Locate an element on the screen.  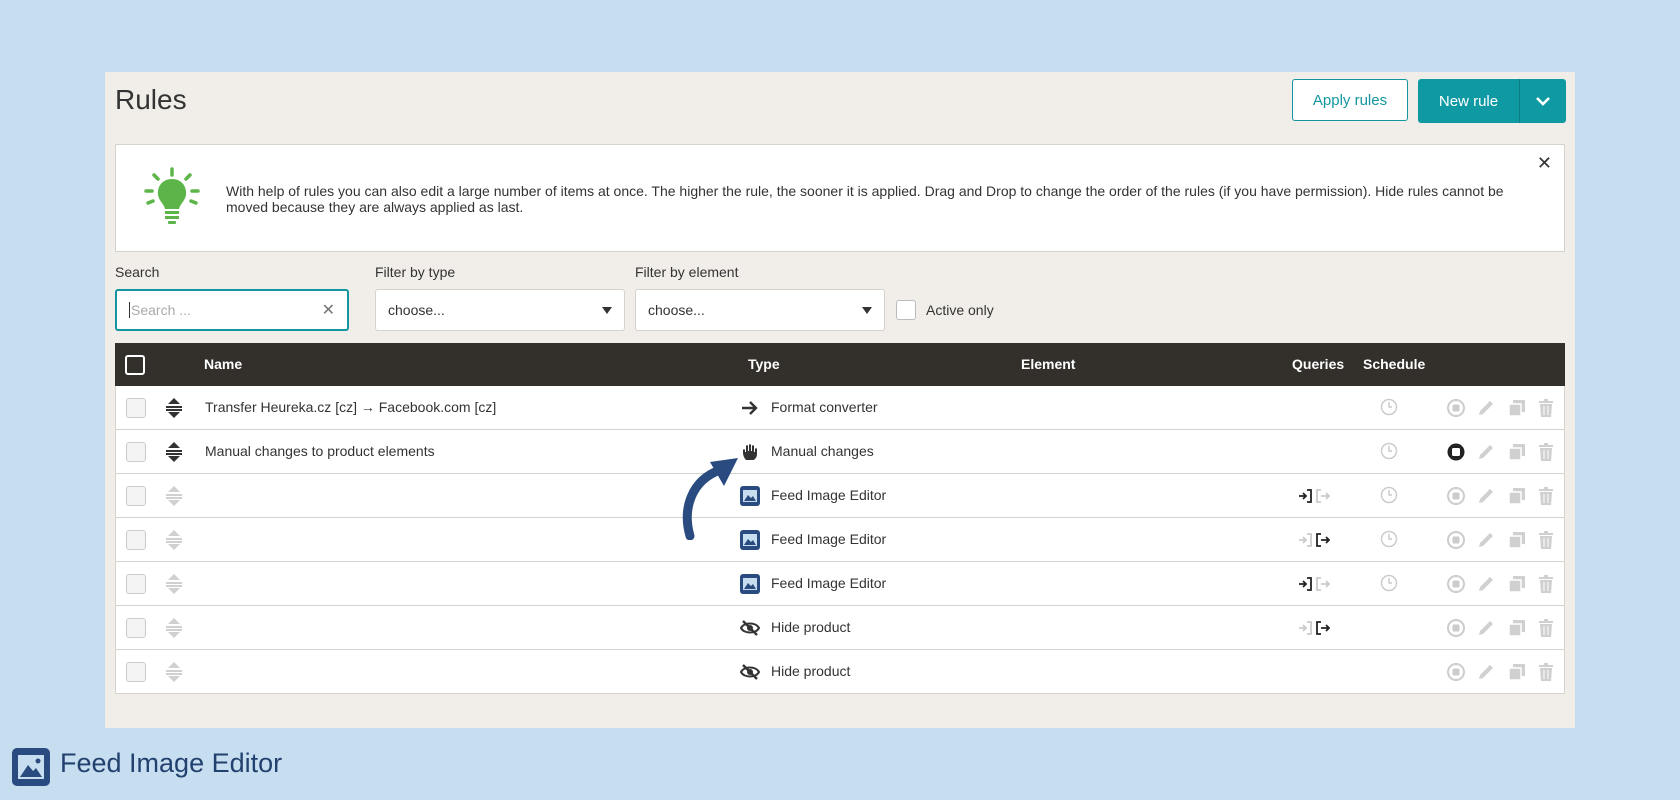
chevron-down-icon is located at coordinates (1543, 101).